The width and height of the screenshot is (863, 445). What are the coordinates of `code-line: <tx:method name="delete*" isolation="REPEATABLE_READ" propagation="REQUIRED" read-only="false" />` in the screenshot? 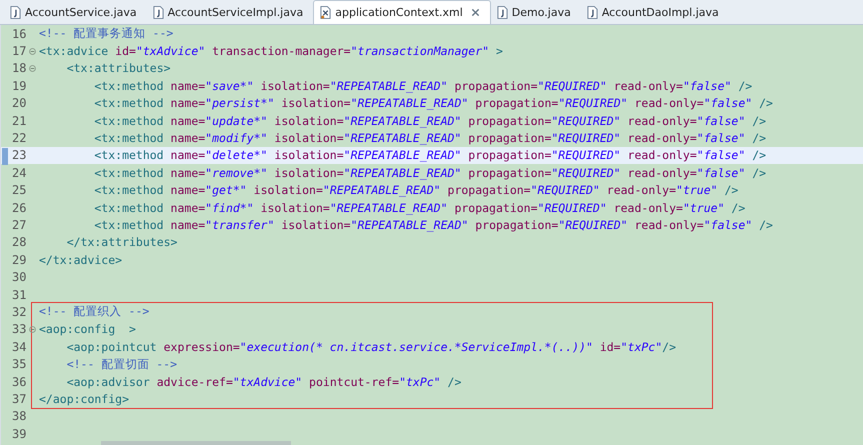 It's located at (429, 155).